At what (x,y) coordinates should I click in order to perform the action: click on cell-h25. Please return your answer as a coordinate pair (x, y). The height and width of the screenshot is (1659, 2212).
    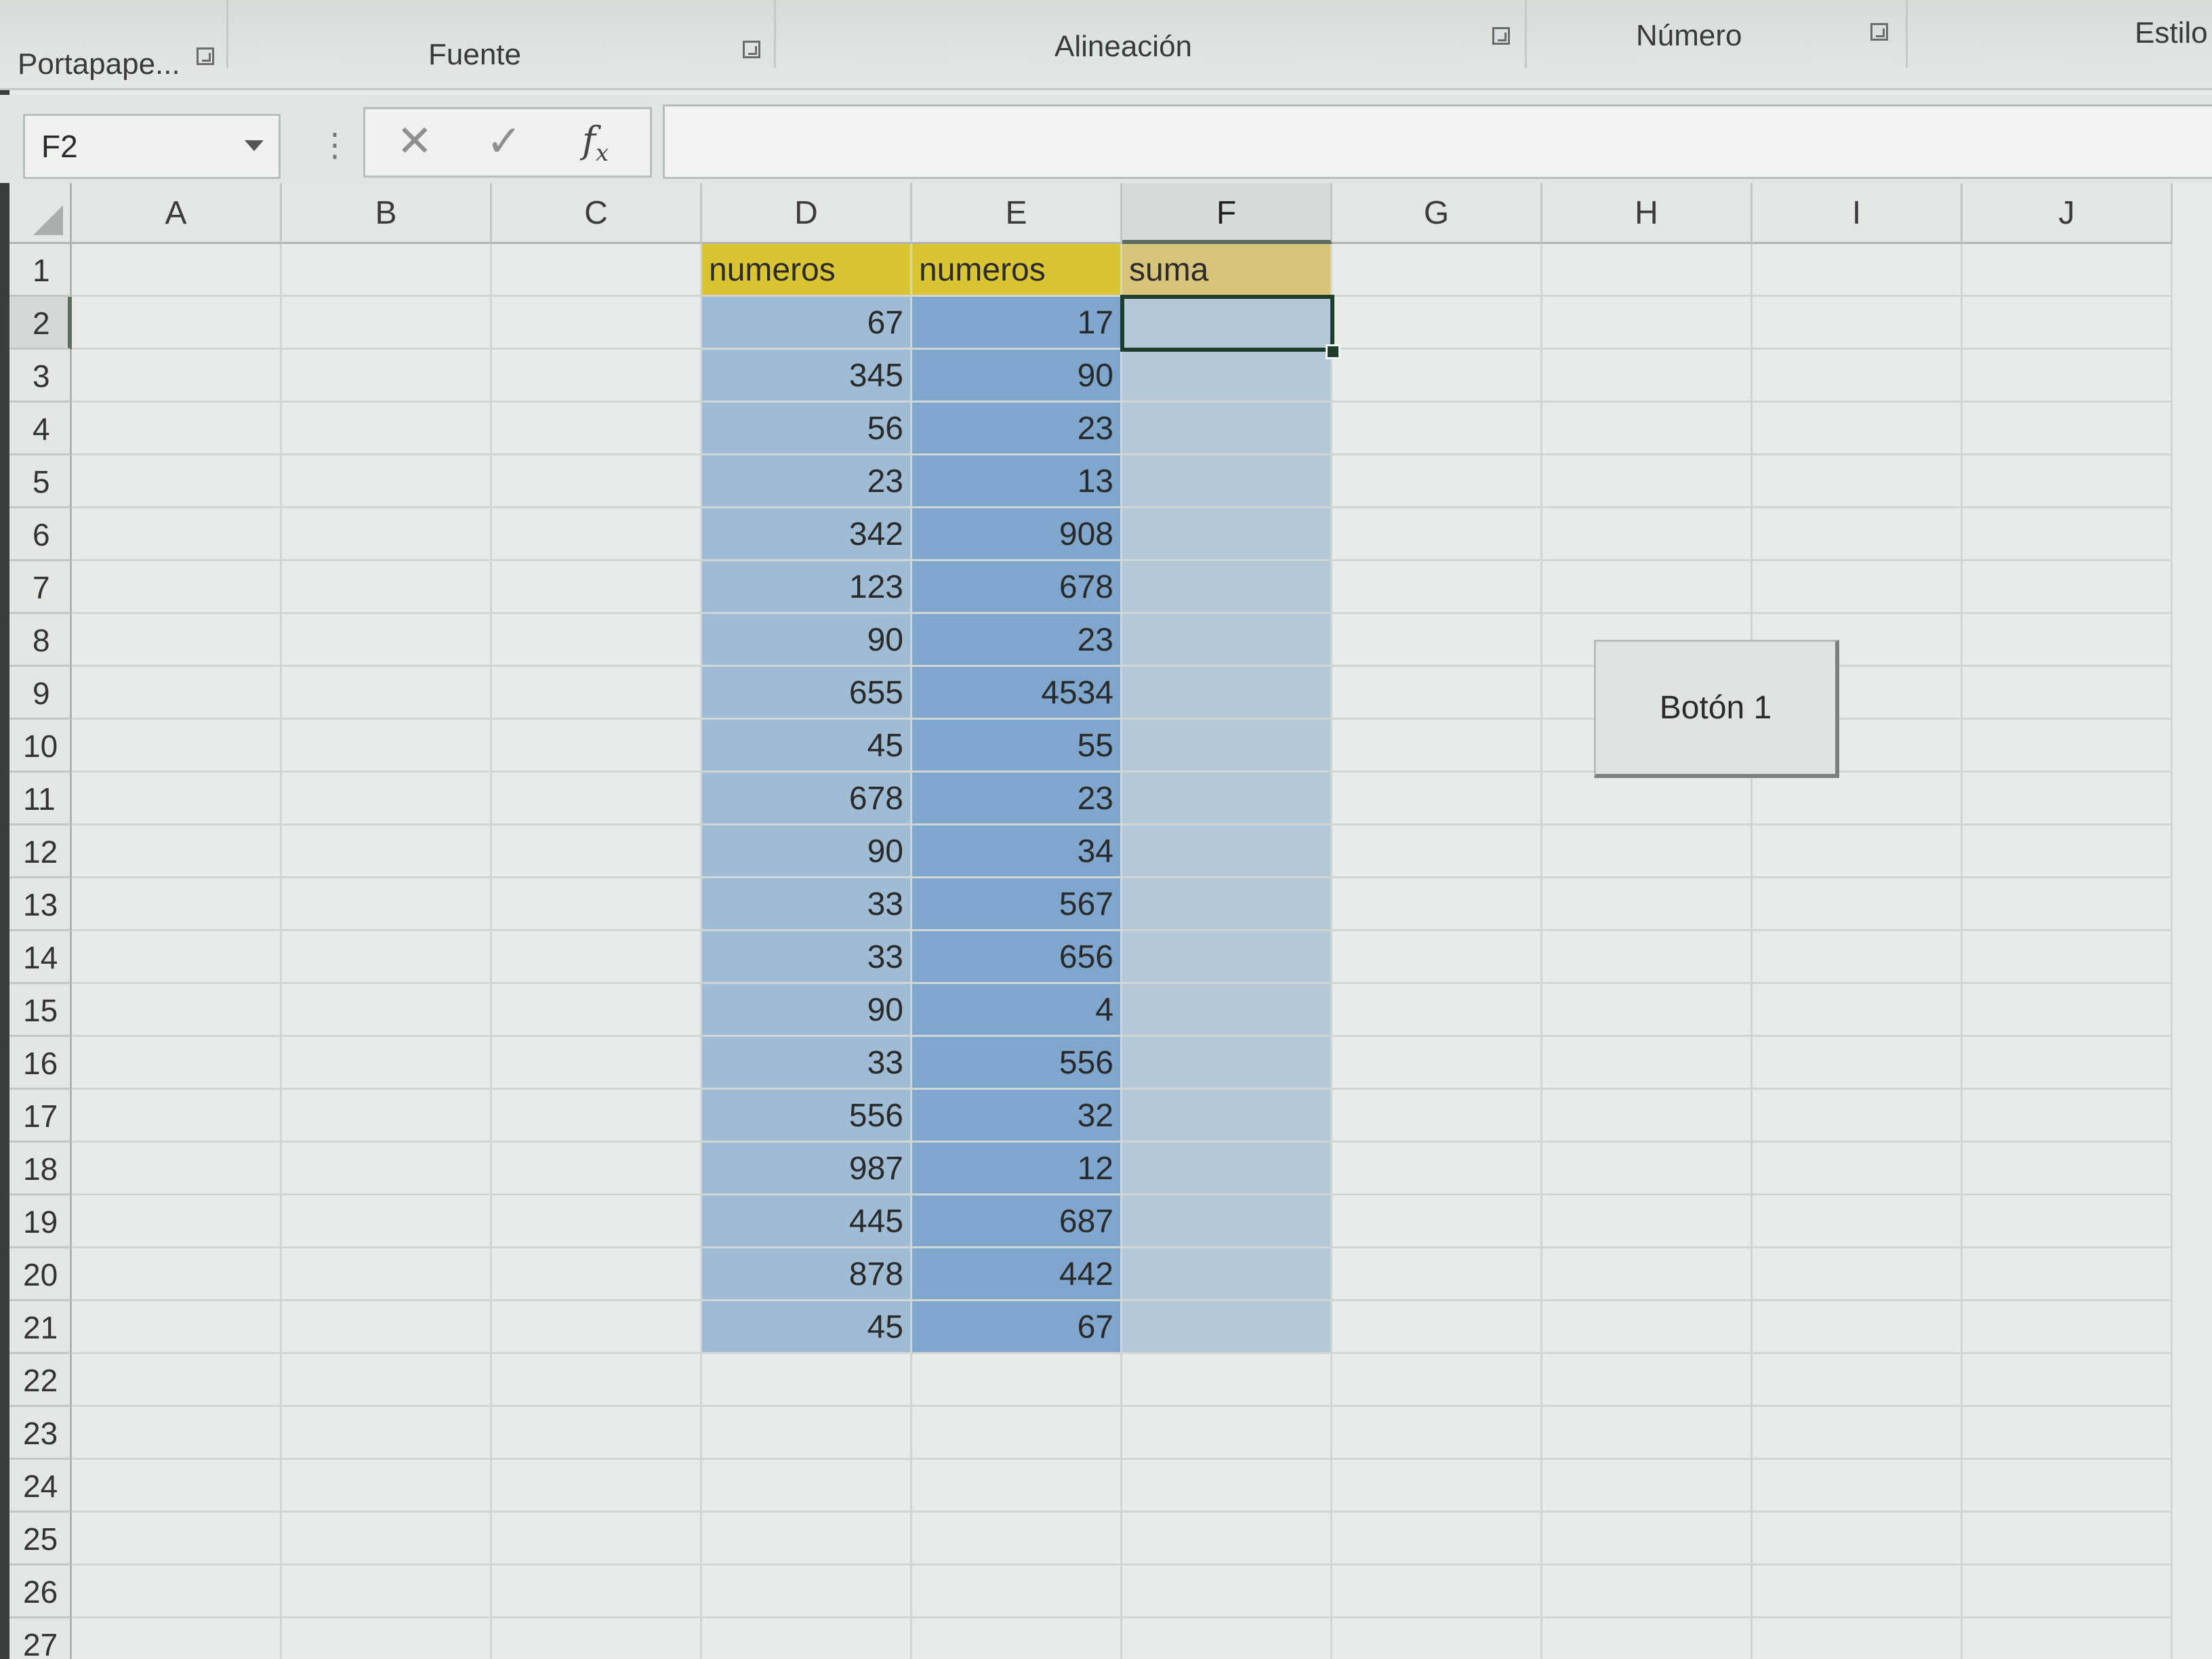
    Looking at the image, I should click on (1647, 1539).